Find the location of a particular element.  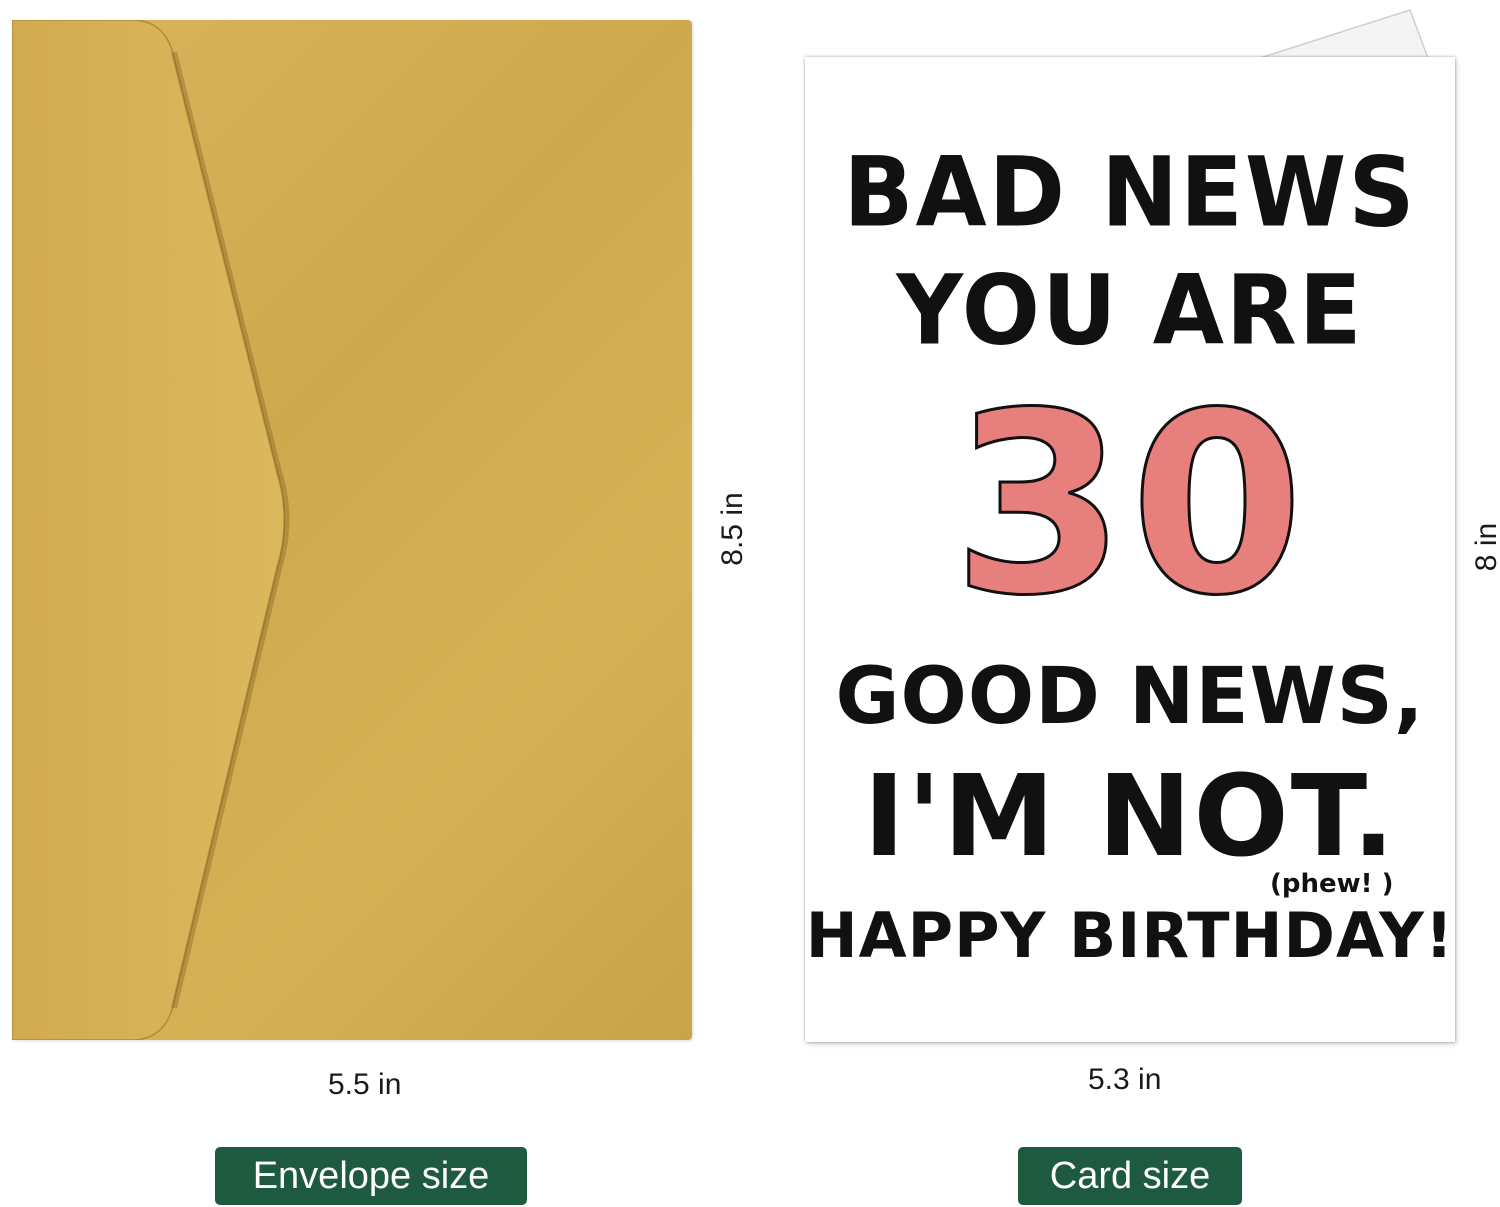

card-line-3: GOOD NEWS, is located at coordinates (1130, 697).